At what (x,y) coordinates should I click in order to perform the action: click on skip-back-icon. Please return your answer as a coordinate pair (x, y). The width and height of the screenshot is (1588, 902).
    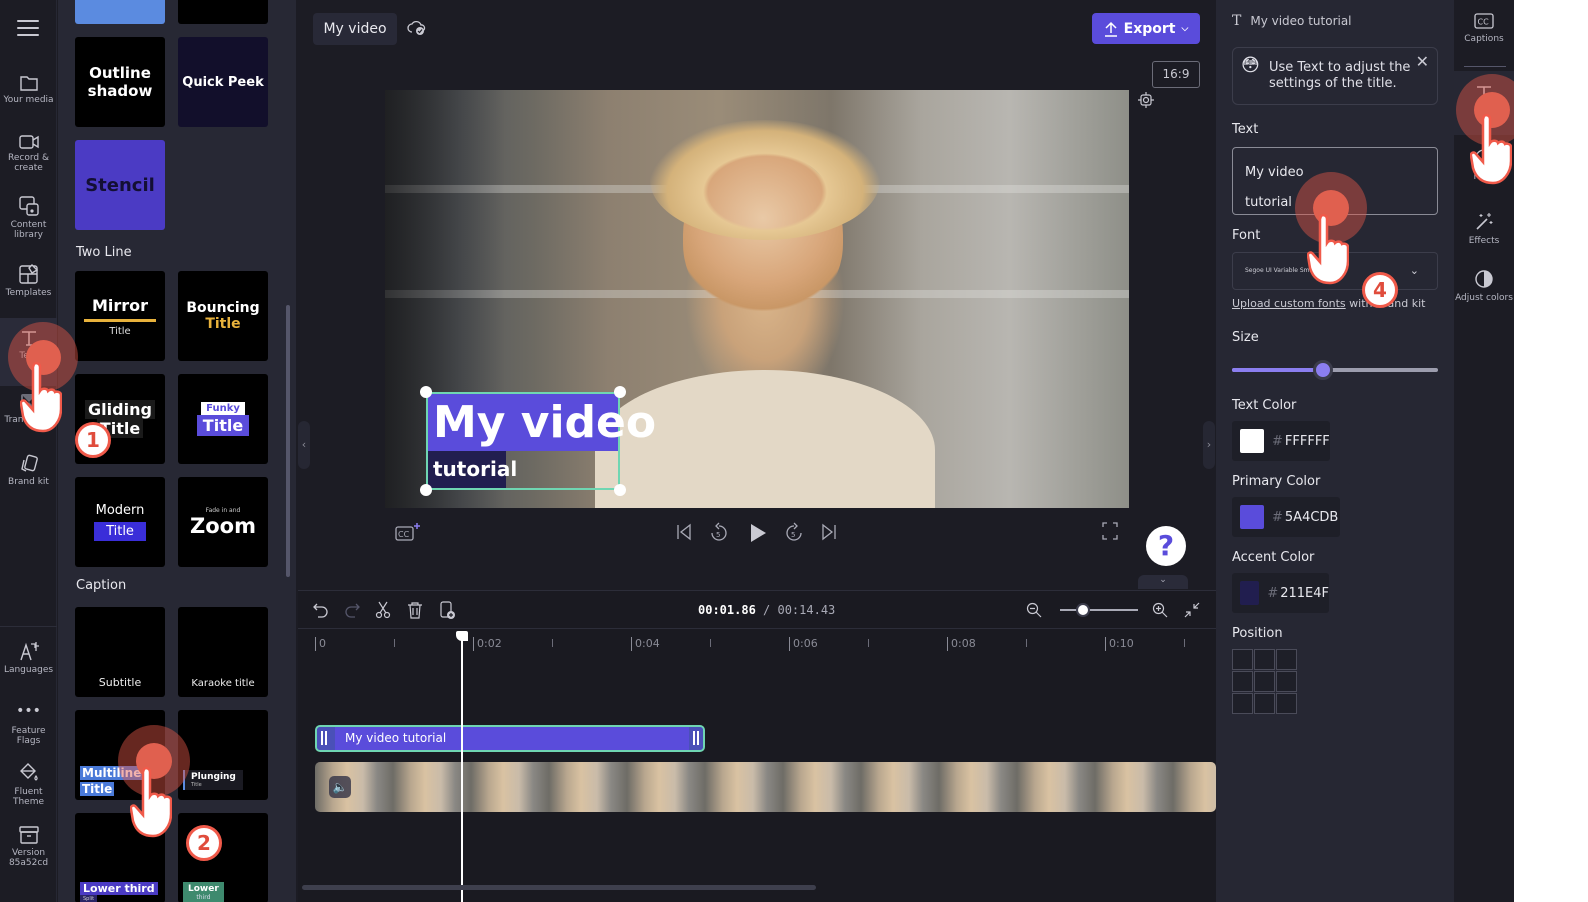
    Looking at the image, I should click on (684, 532).